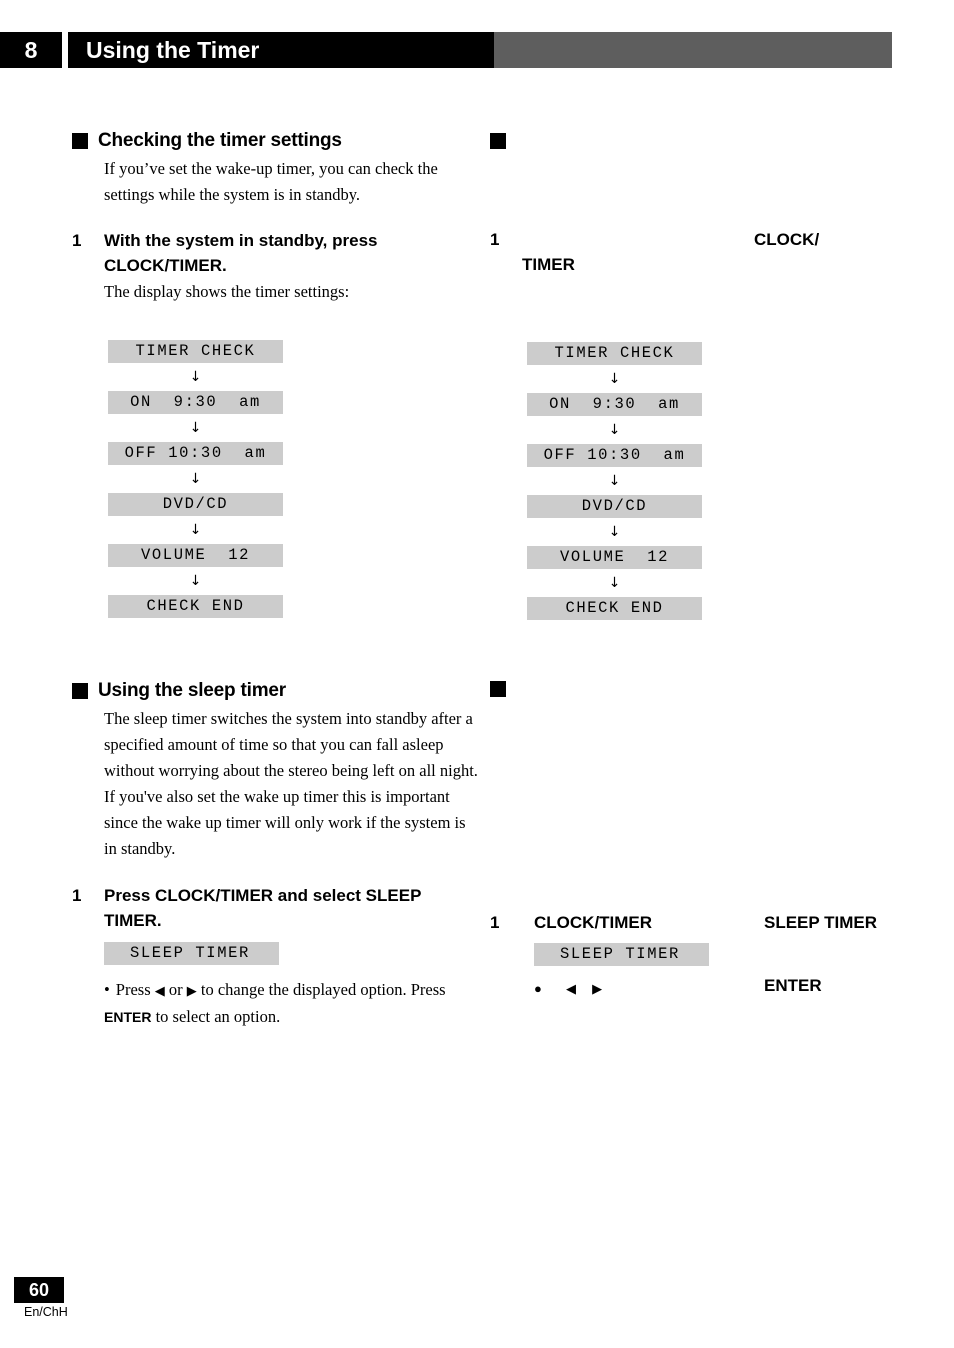  I want to click on step-1-checking-timer-cjk: 1 CLOCK/ TIMER, so click(700, 253).